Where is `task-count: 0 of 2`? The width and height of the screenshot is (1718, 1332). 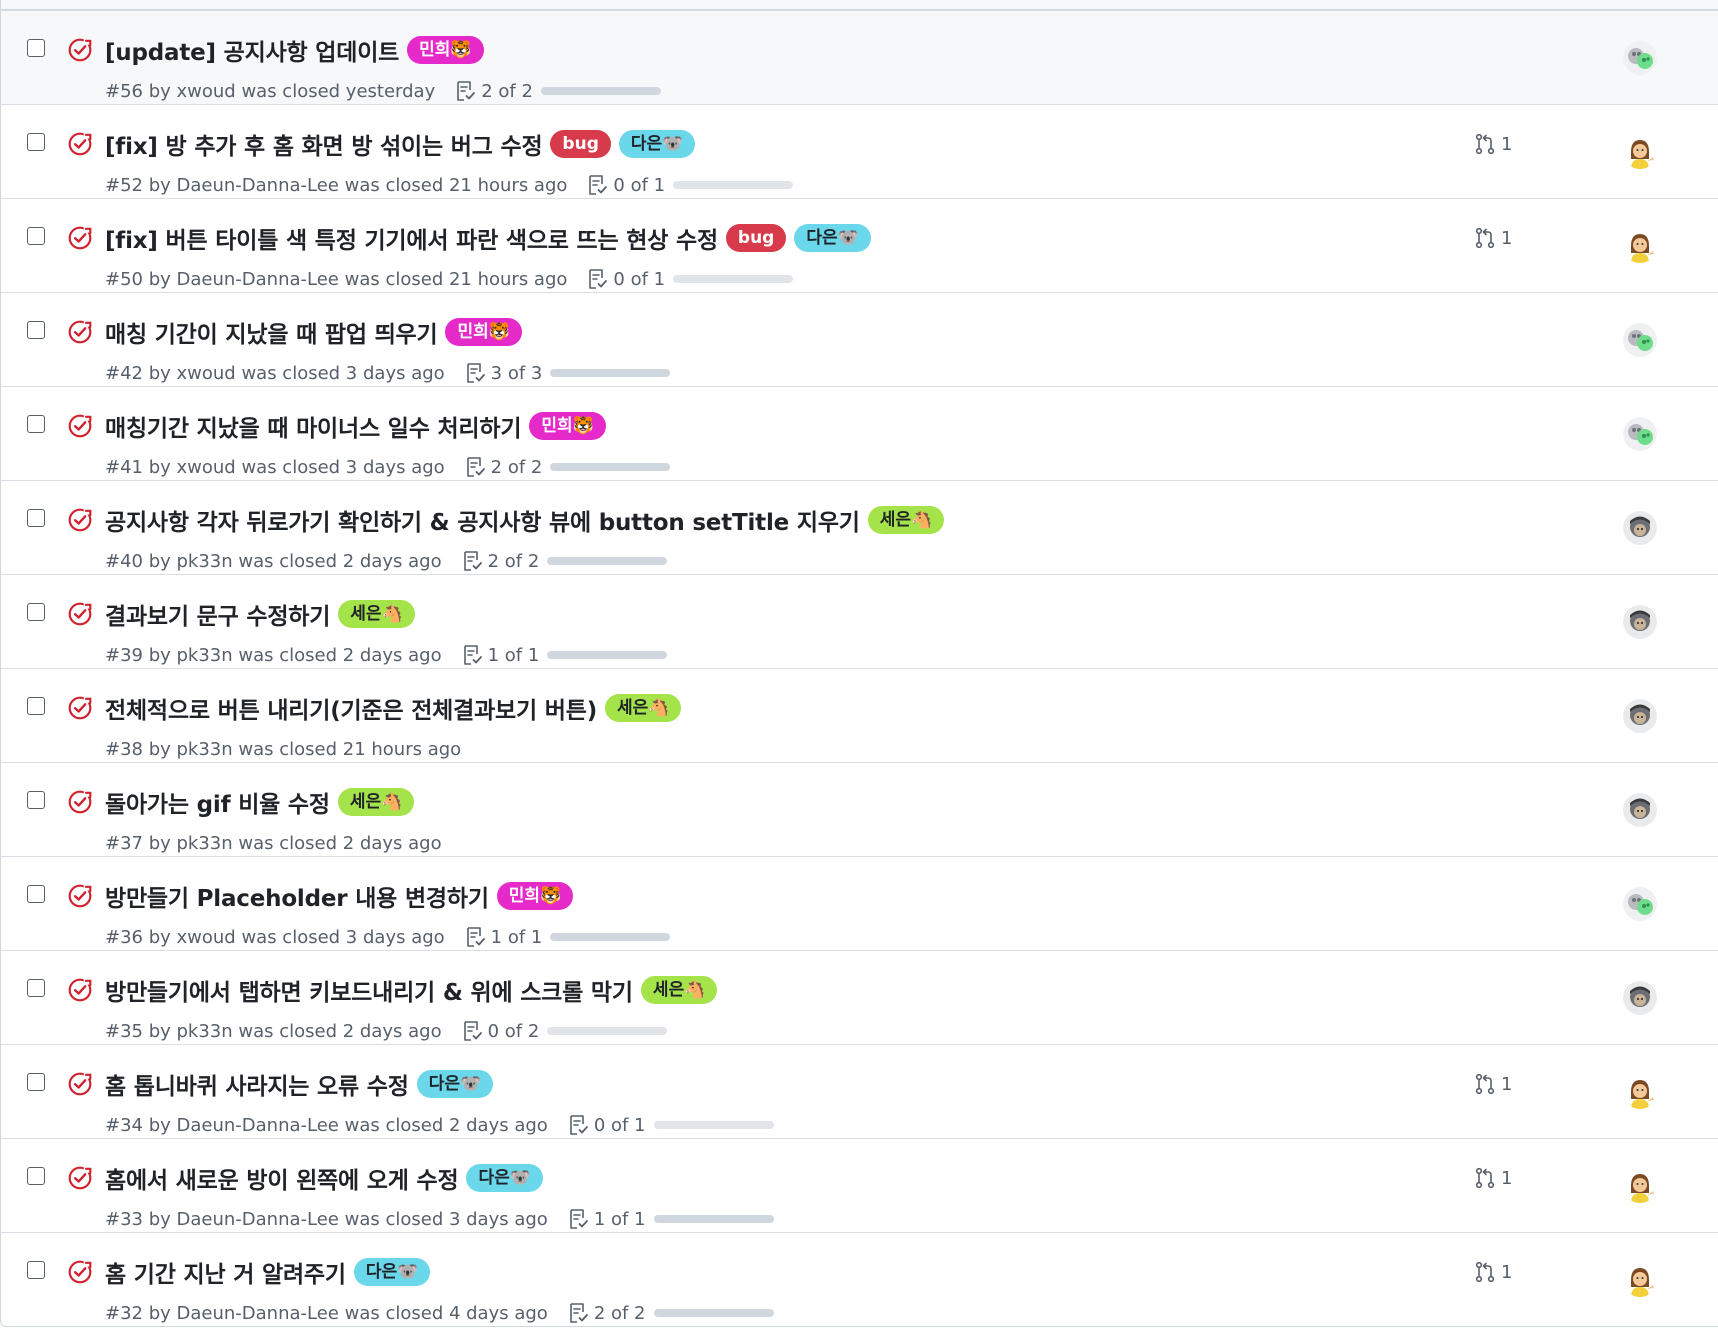
task-count: 0 of 2 is located at coordinates (513, 1031).